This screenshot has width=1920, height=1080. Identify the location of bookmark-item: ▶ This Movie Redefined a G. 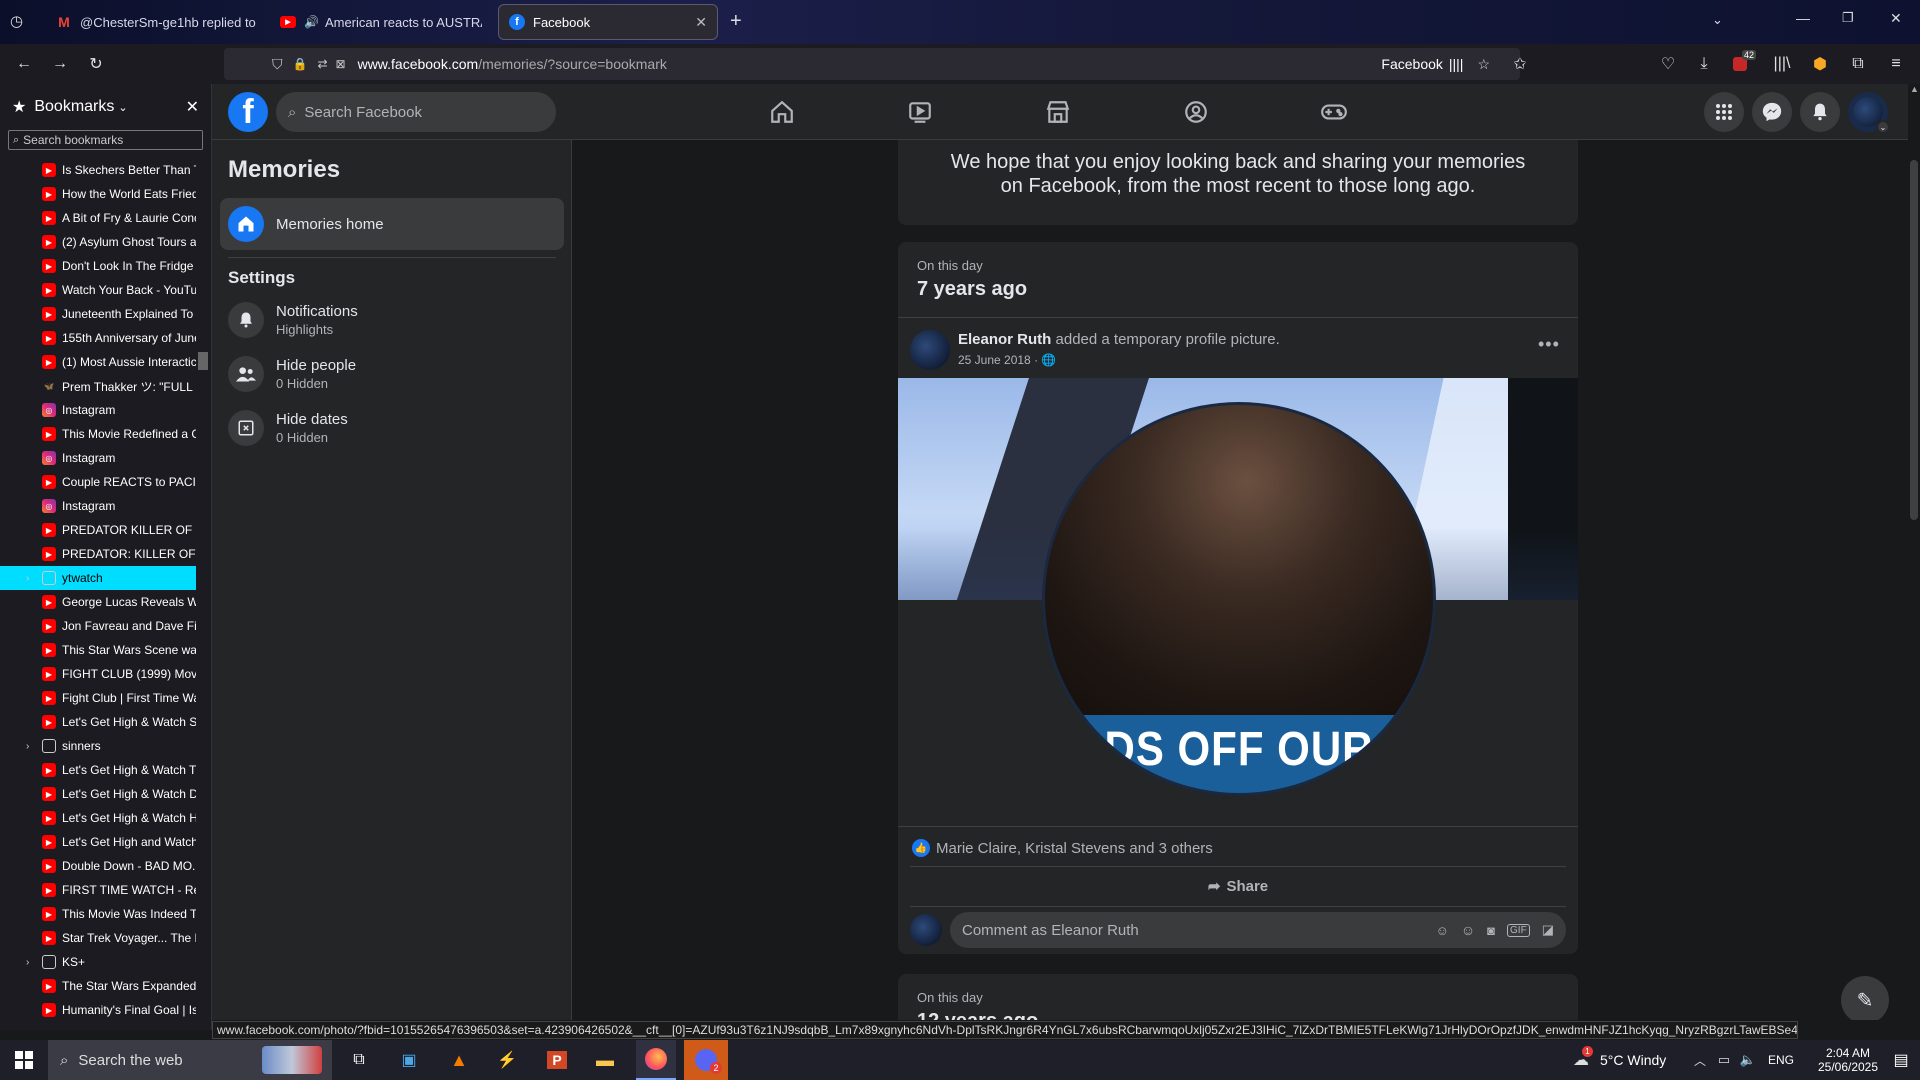
(98, 434).